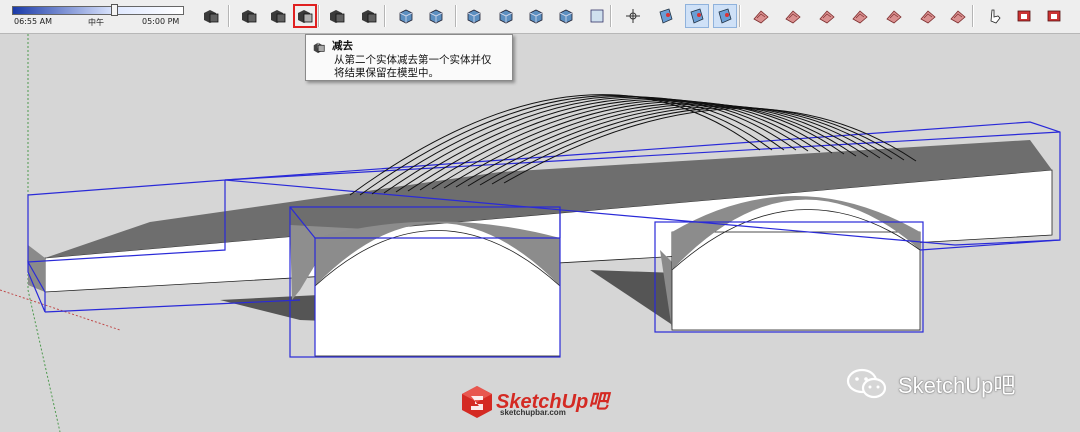  What do you see at coordinates (540, 402) in the screenshot?
I see `sketchupbar-watermark: SketchUp吧 sketchupbar.com` at bounding box center [540, 402].